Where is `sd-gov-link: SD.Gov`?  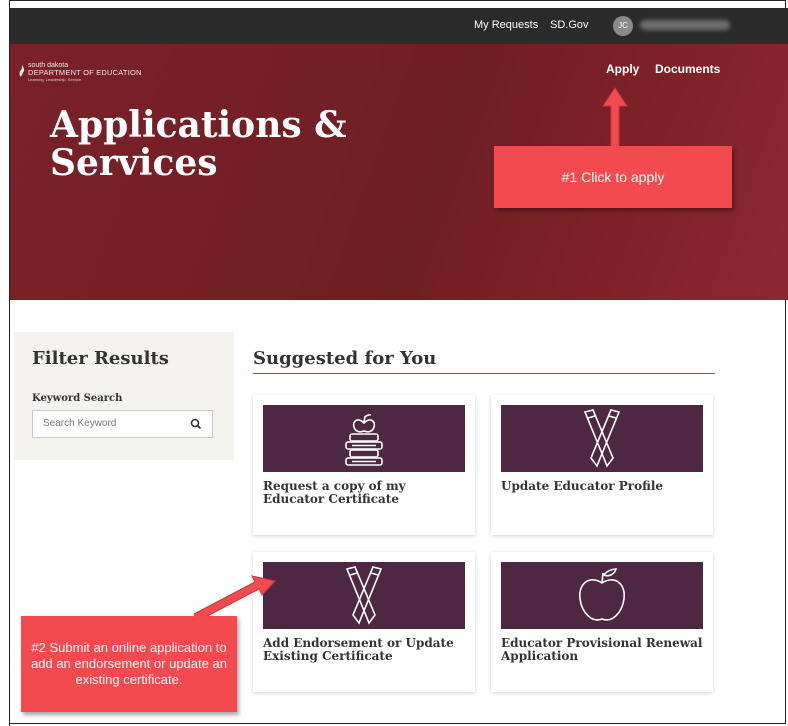
sd-gov-link: SD.Gov is located at coordinates (569, 25).